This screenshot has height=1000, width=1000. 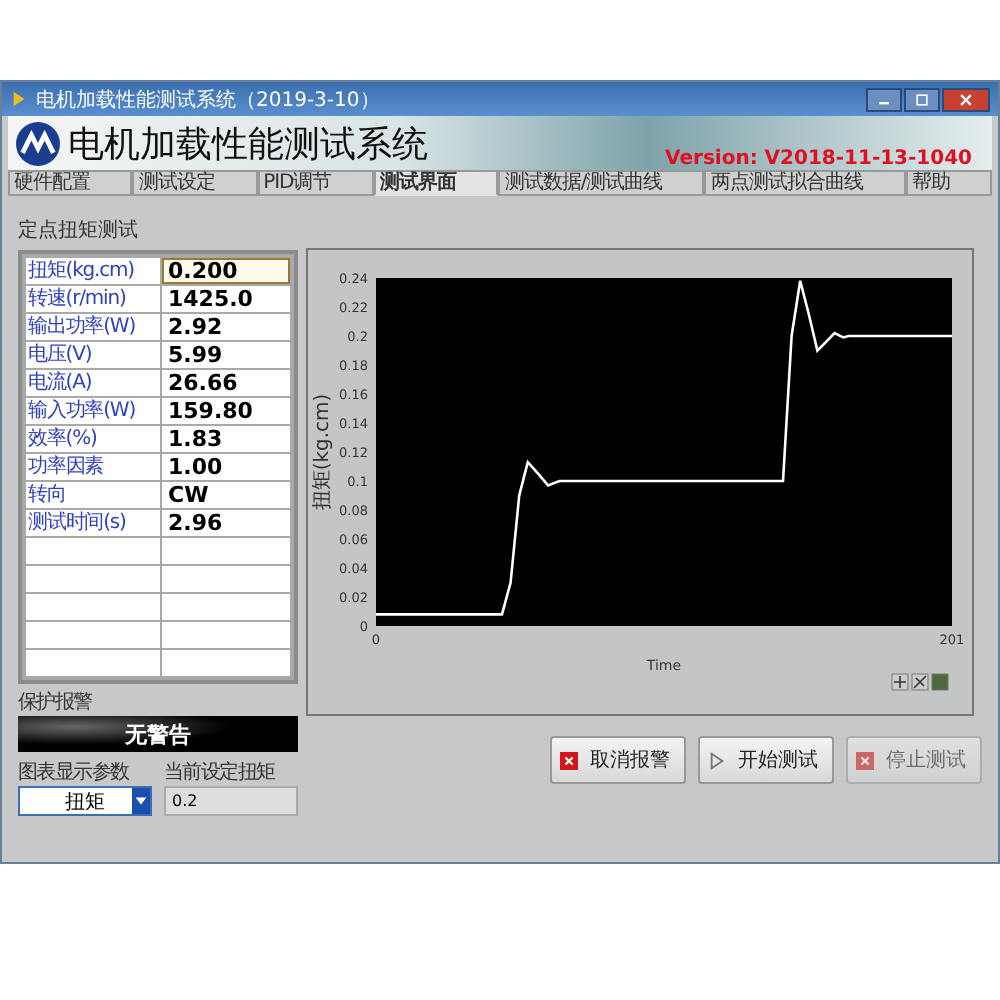 What do you see at coordinates (93, 411) in the screenshot?
I see `table-cell: 输入功率(W)` at bounding box center [93, 411].